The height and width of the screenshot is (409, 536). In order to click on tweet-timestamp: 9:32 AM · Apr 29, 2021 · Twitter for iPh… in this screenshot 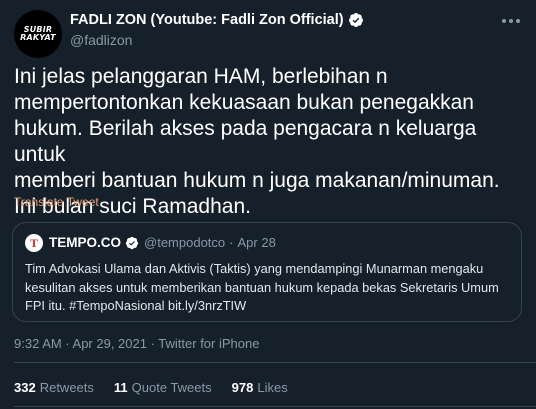, I will do `click(136, 343)`.